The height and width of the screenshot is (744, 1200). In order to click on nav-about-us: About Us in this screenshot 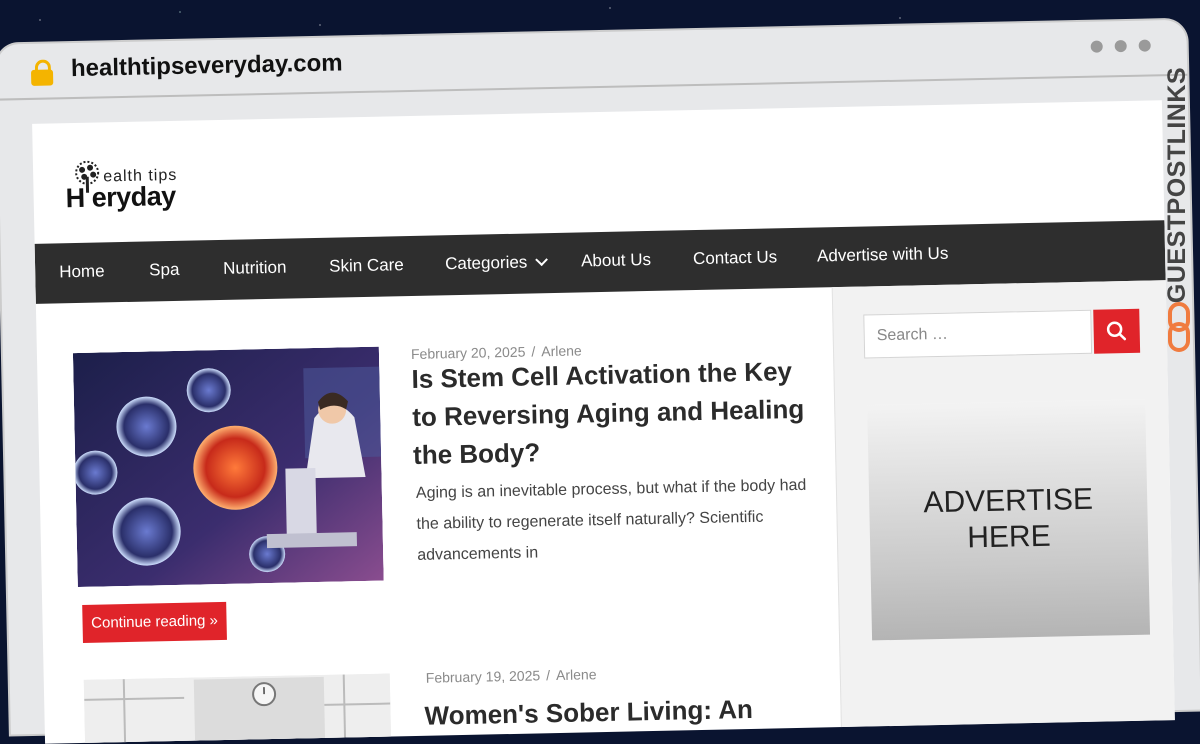, I will do `click(616, 260)`.